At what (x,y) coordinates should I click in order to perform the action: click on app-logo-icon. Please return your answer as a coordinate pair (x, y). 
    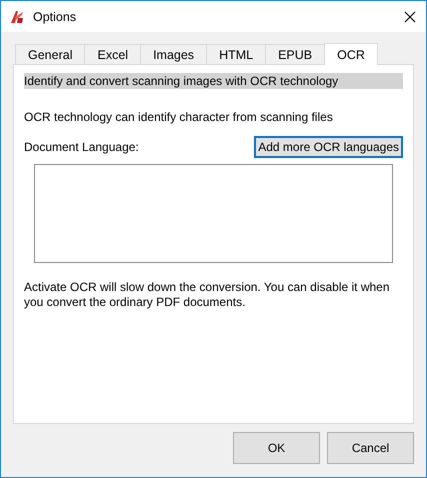
    Looking at the image, I should click on (17, 16).